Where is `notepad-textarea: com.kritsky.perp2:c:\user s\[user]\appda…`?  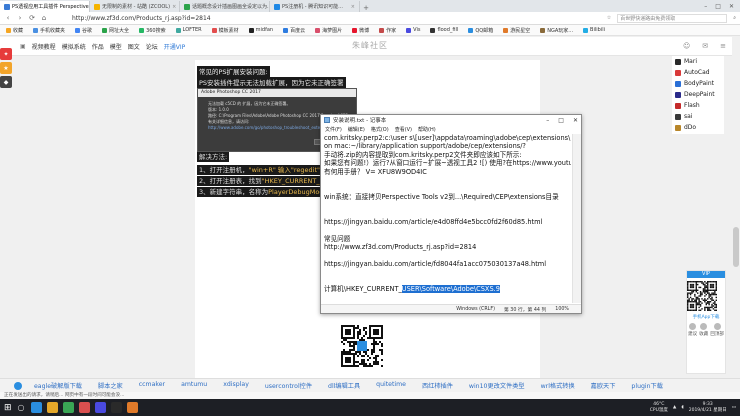 notepad-textarea: com.kritsky.perp2:c:\user s\[user]\appda… is located at coordinates (447, 218).